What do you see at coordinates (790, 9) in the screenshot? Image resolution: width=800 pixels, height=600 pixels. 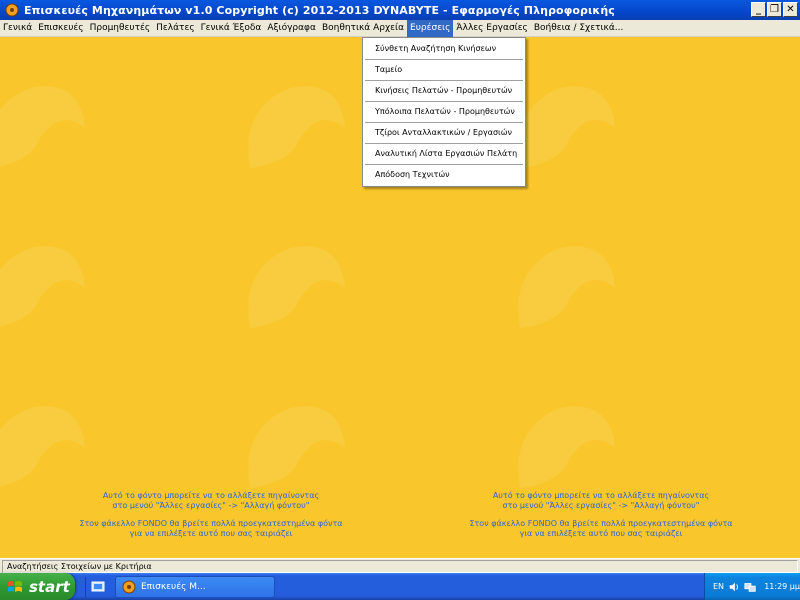 I see `close-button: ✕` at bounding box center [790, 9].